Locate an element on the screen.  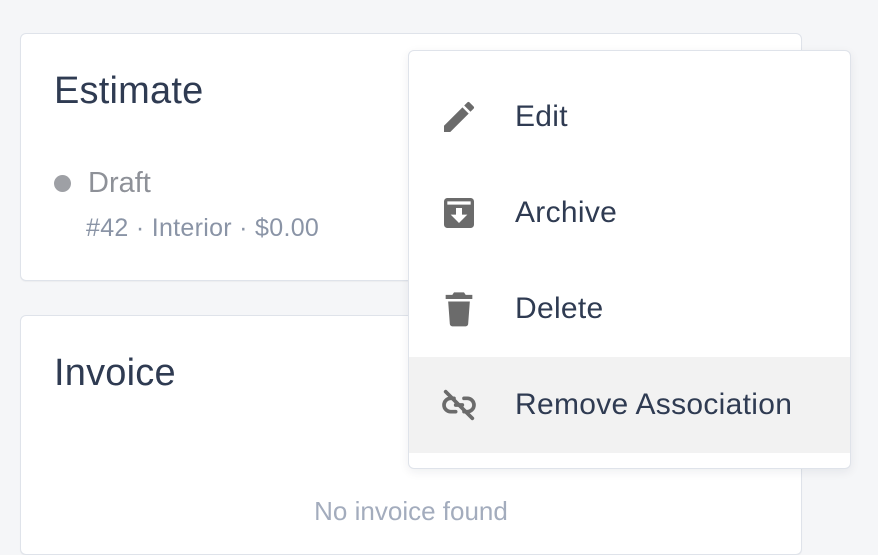
estimate-status: Draft is located at coordinates (102, 183).